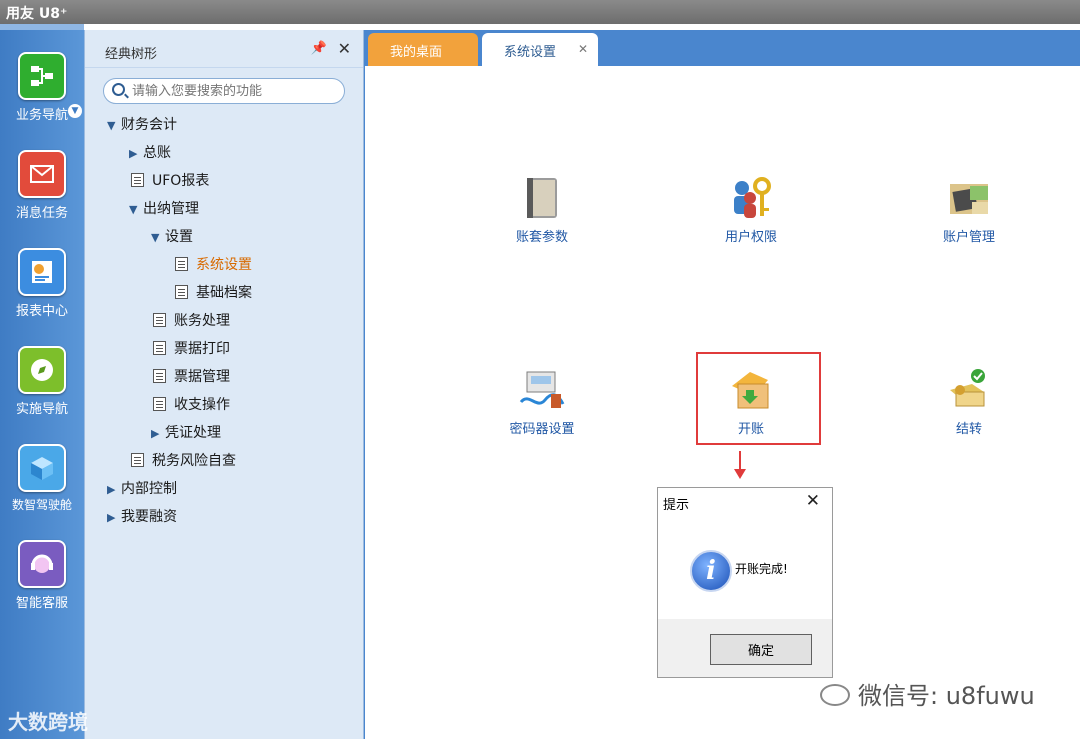 The height and width of the screenshot is (739, 1080). Describe the element at coordinates (740, 465) in the screenshot. I see `arrow-down-icon` at that location.